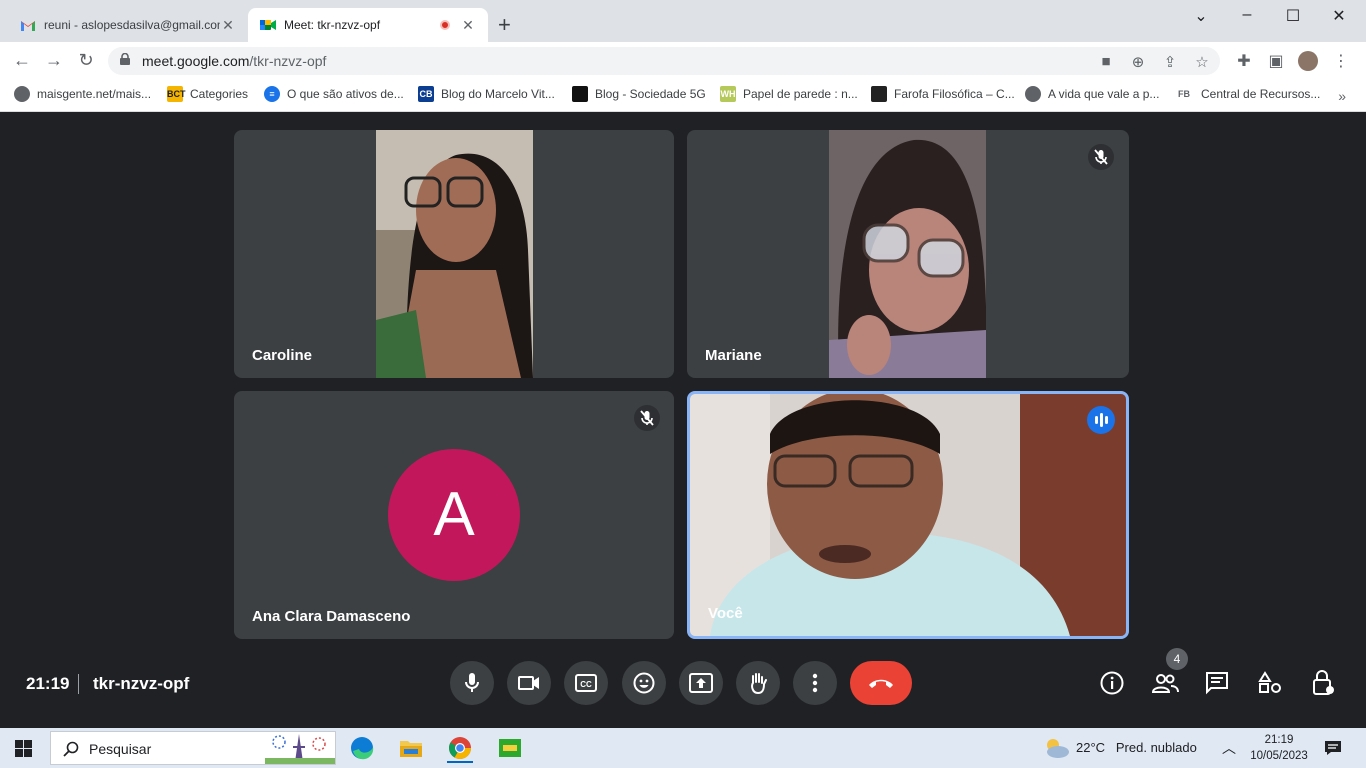  I want to click on participant-name: Caroline, so click(282, 355).